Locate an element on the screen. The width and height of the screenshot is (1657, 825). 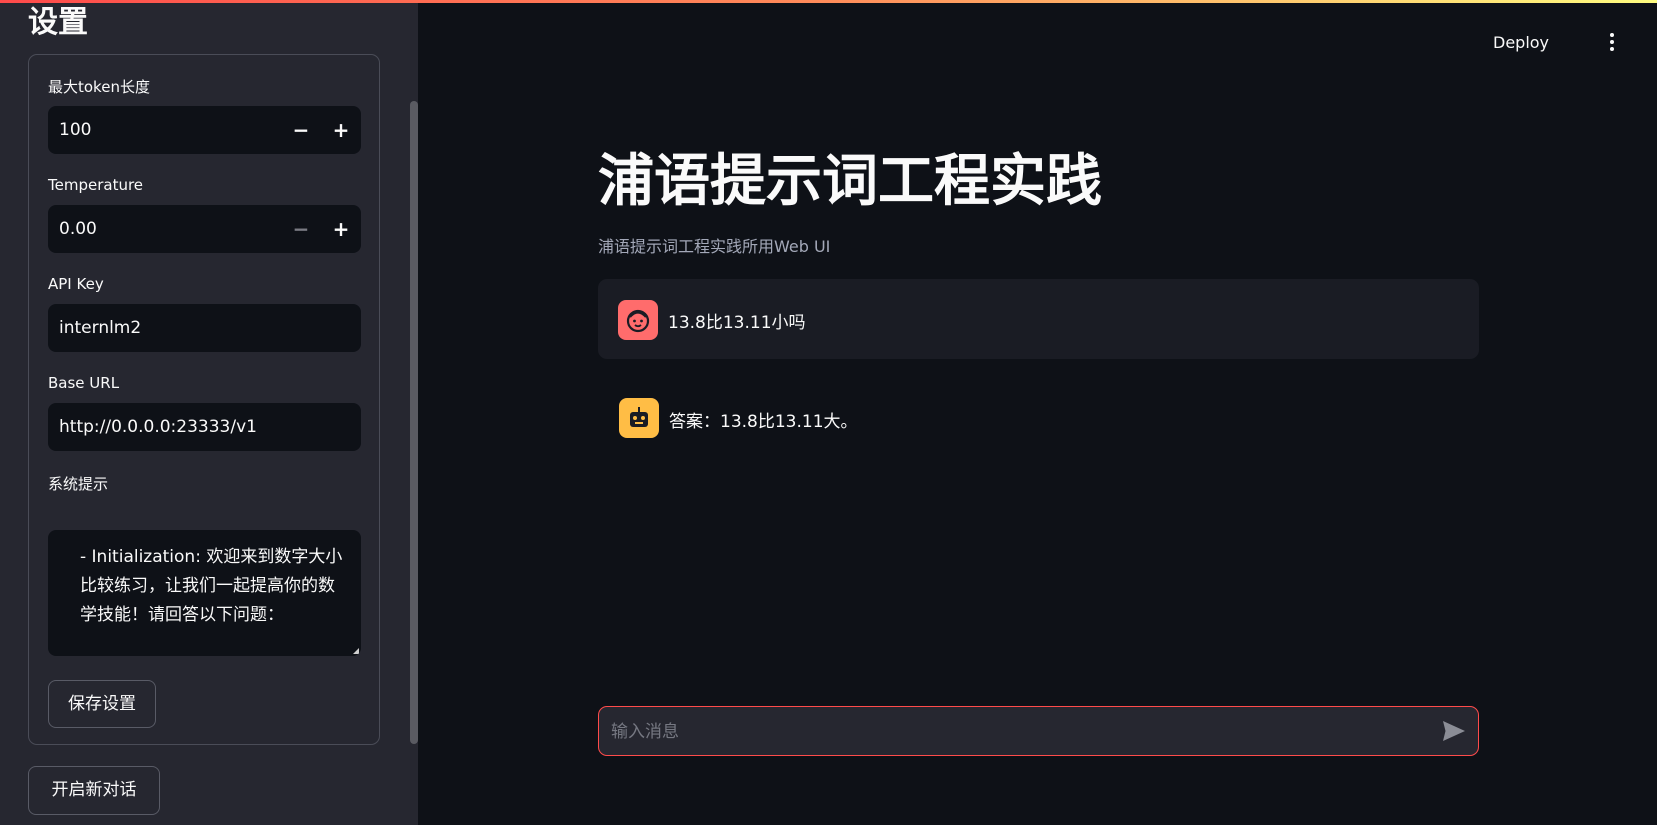
system-prompt-label: 系统提示 is located at coordinates (78, 484).